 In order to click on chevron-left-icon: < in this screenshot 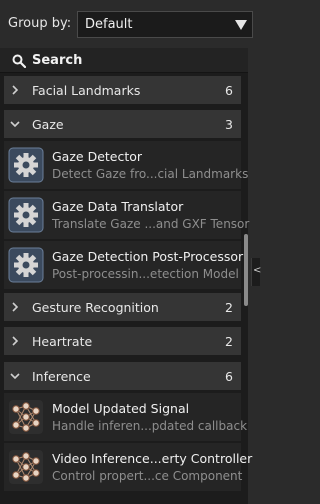, I will do `click(257, 270)`.